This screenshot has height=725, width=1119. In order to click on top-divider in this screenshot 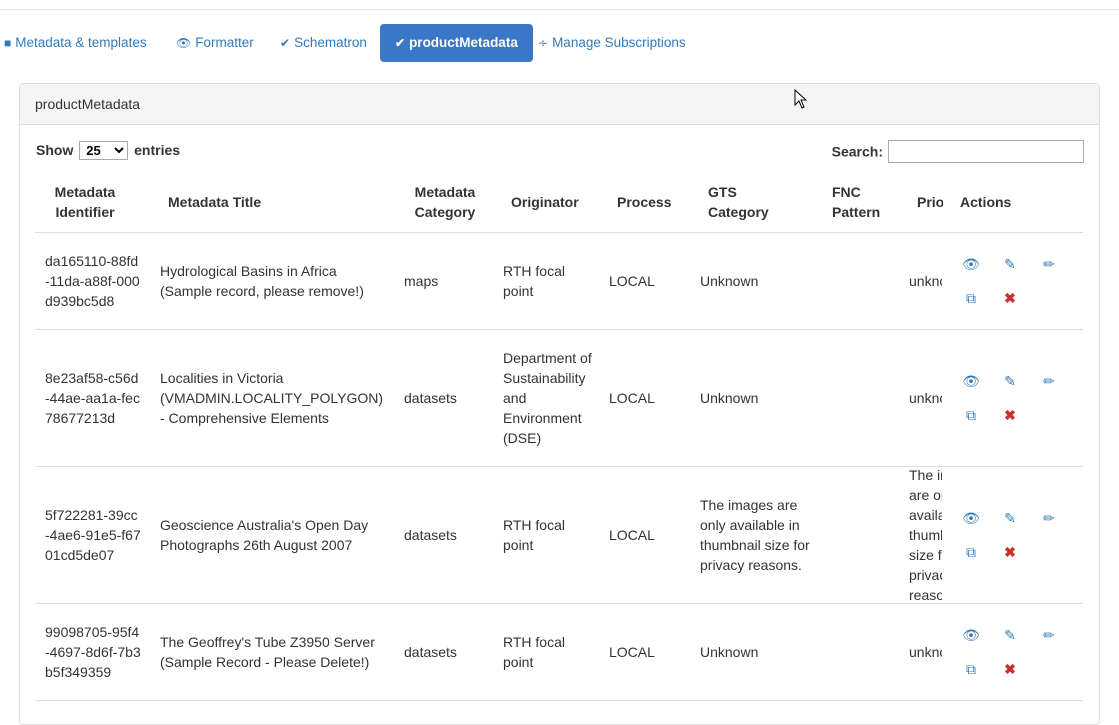, I will do `click(559, 9)`.